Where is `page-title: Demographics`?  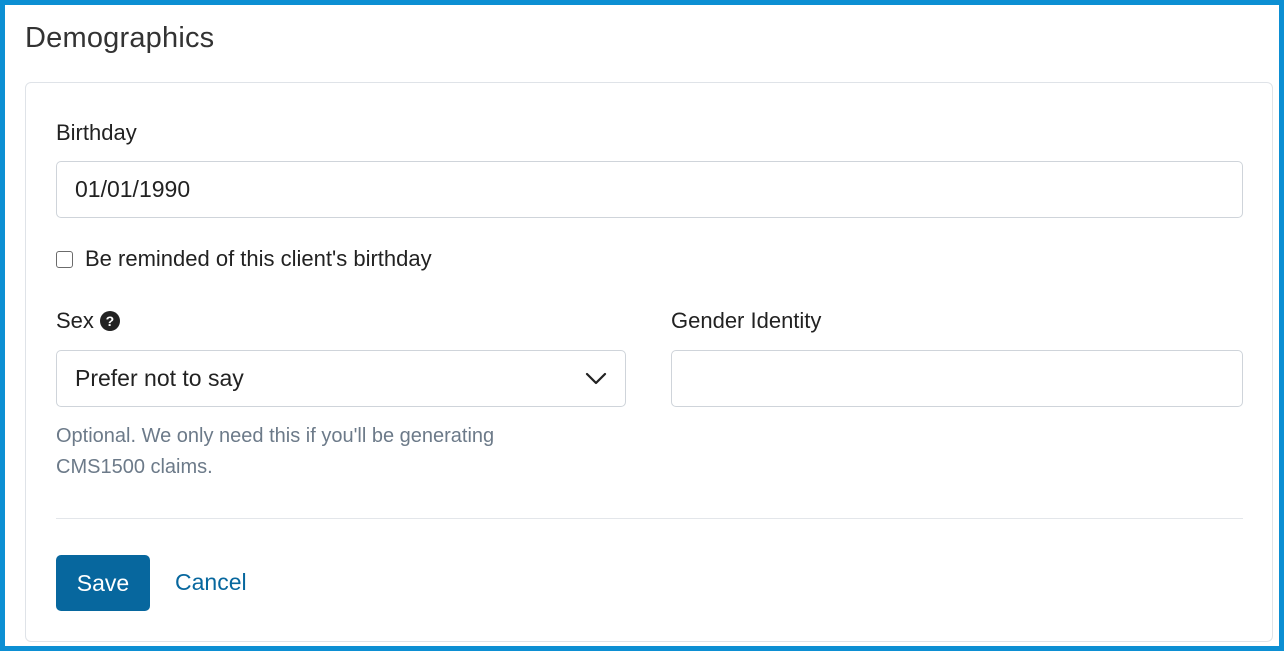
page-title: Demographics is located at coordinates (120, 38).